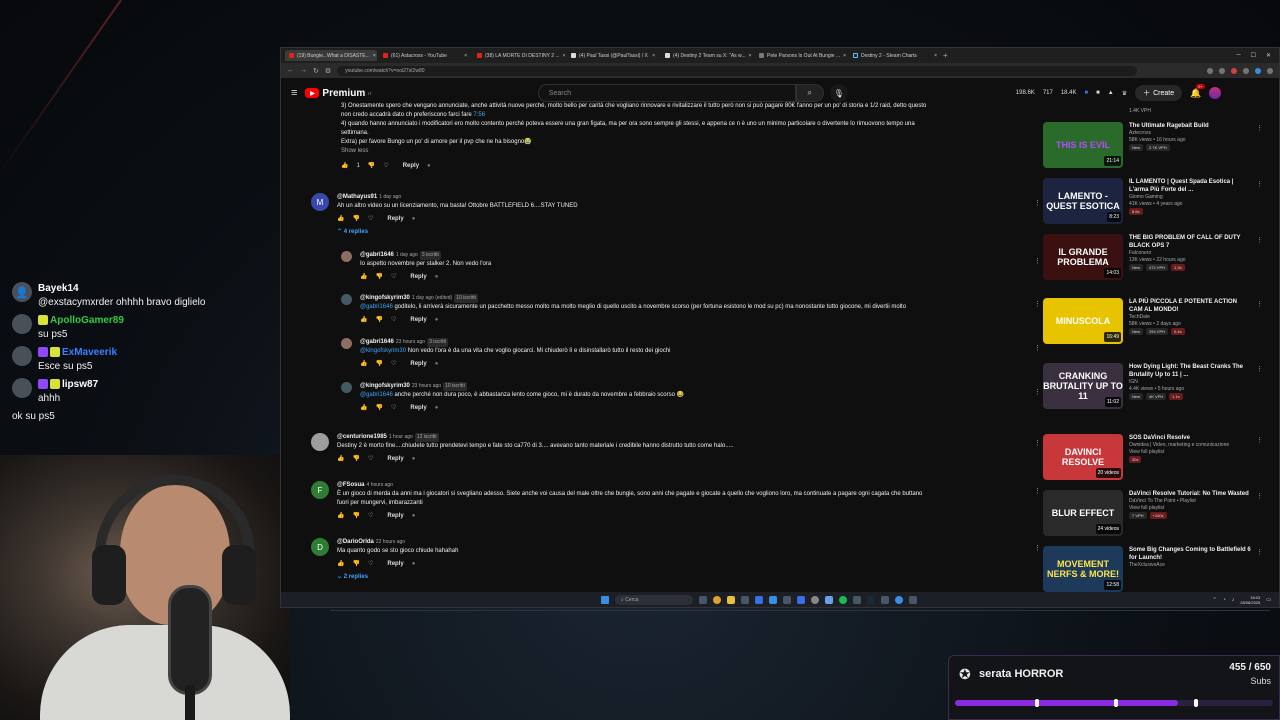 The width and height of the screenshot is (1280, 720). What do you see at coordinates (686, 151) in the screenshot?
I see `show-less-link: Show less` at bounding box center [686, 151].